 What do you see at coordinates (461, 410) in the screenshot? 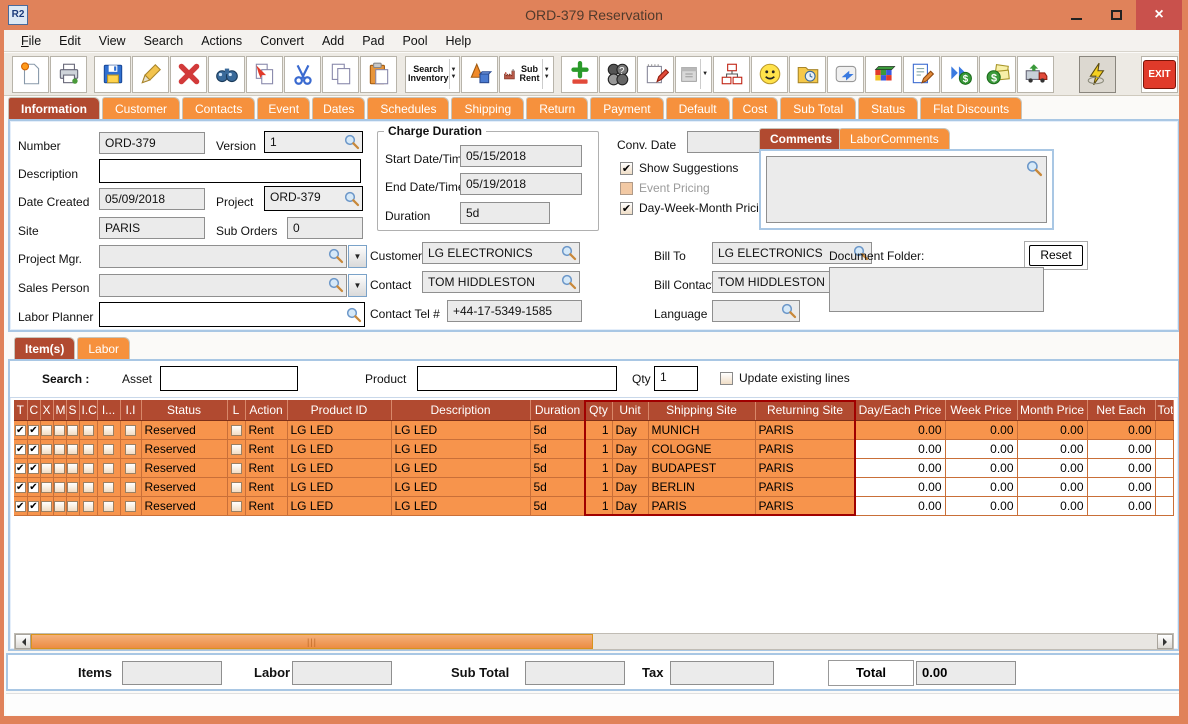
I see `grid-column-header: Description` at bounding box center [461, 410].